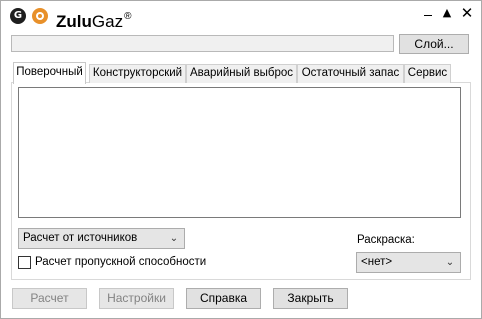 The image size is (482, 319). Describe the element at coordinates (137, 73) in the screenshot. I see `tab-design: Конструкторский` at that location.